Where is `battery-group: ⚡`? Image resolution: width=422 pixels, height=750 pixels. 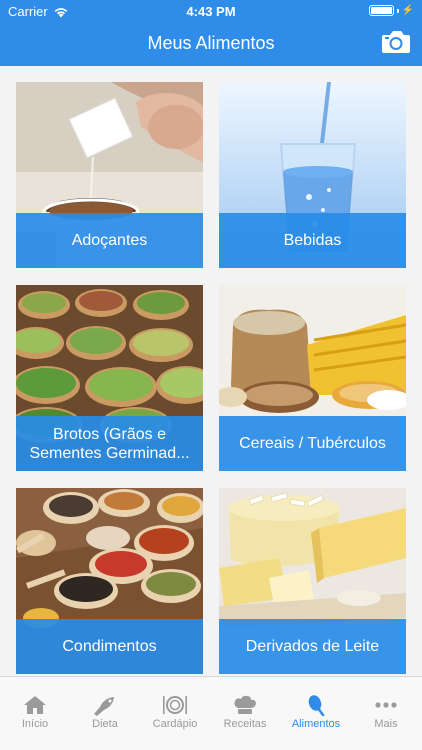
battery-group: ⚡ is located at coordinates (391, 10).